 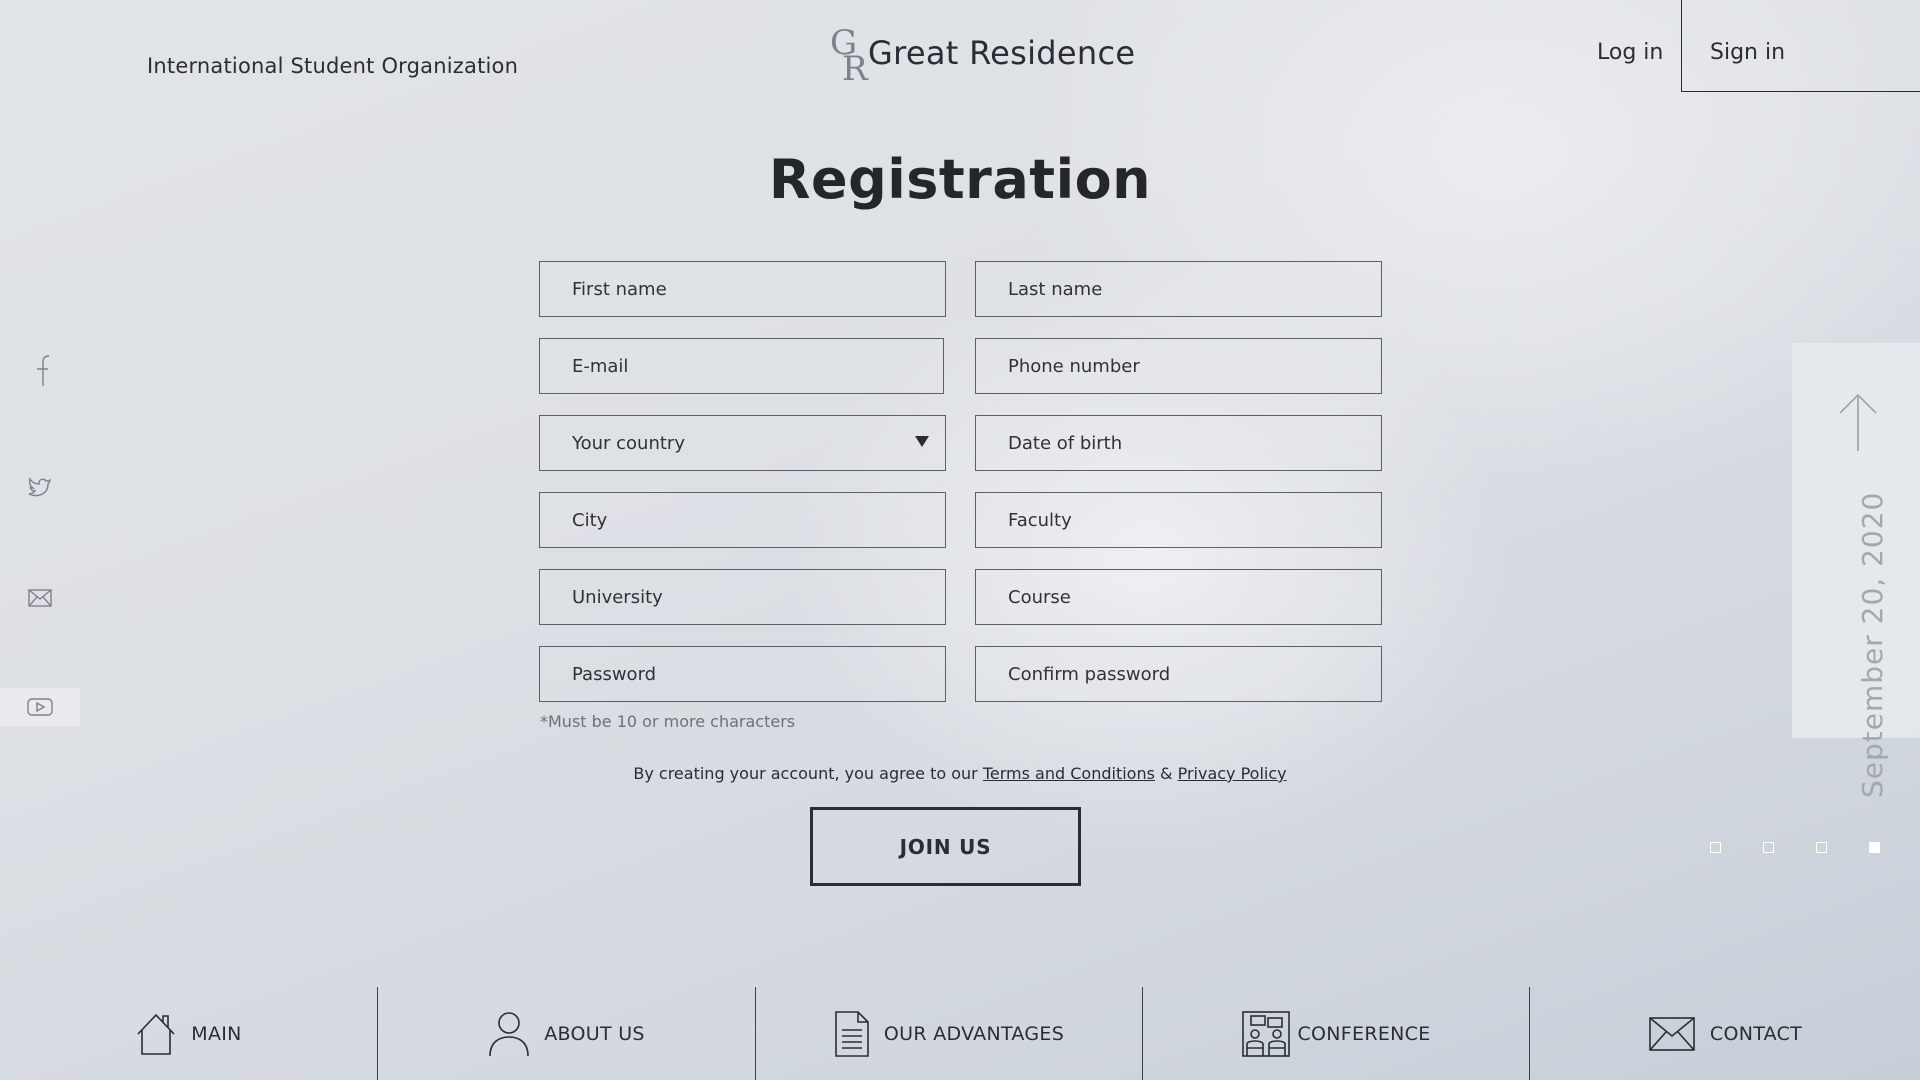 I want to click on confirm-password-input, so click(x=1194, y=674).